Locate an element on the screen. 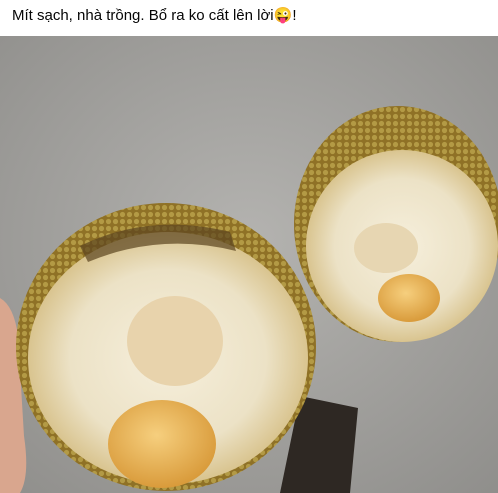 Image resolution: width=498 pixels, height=493 pixels. winking-tongue-emoji-icon: 😜 is located at coordinates (283, 15).